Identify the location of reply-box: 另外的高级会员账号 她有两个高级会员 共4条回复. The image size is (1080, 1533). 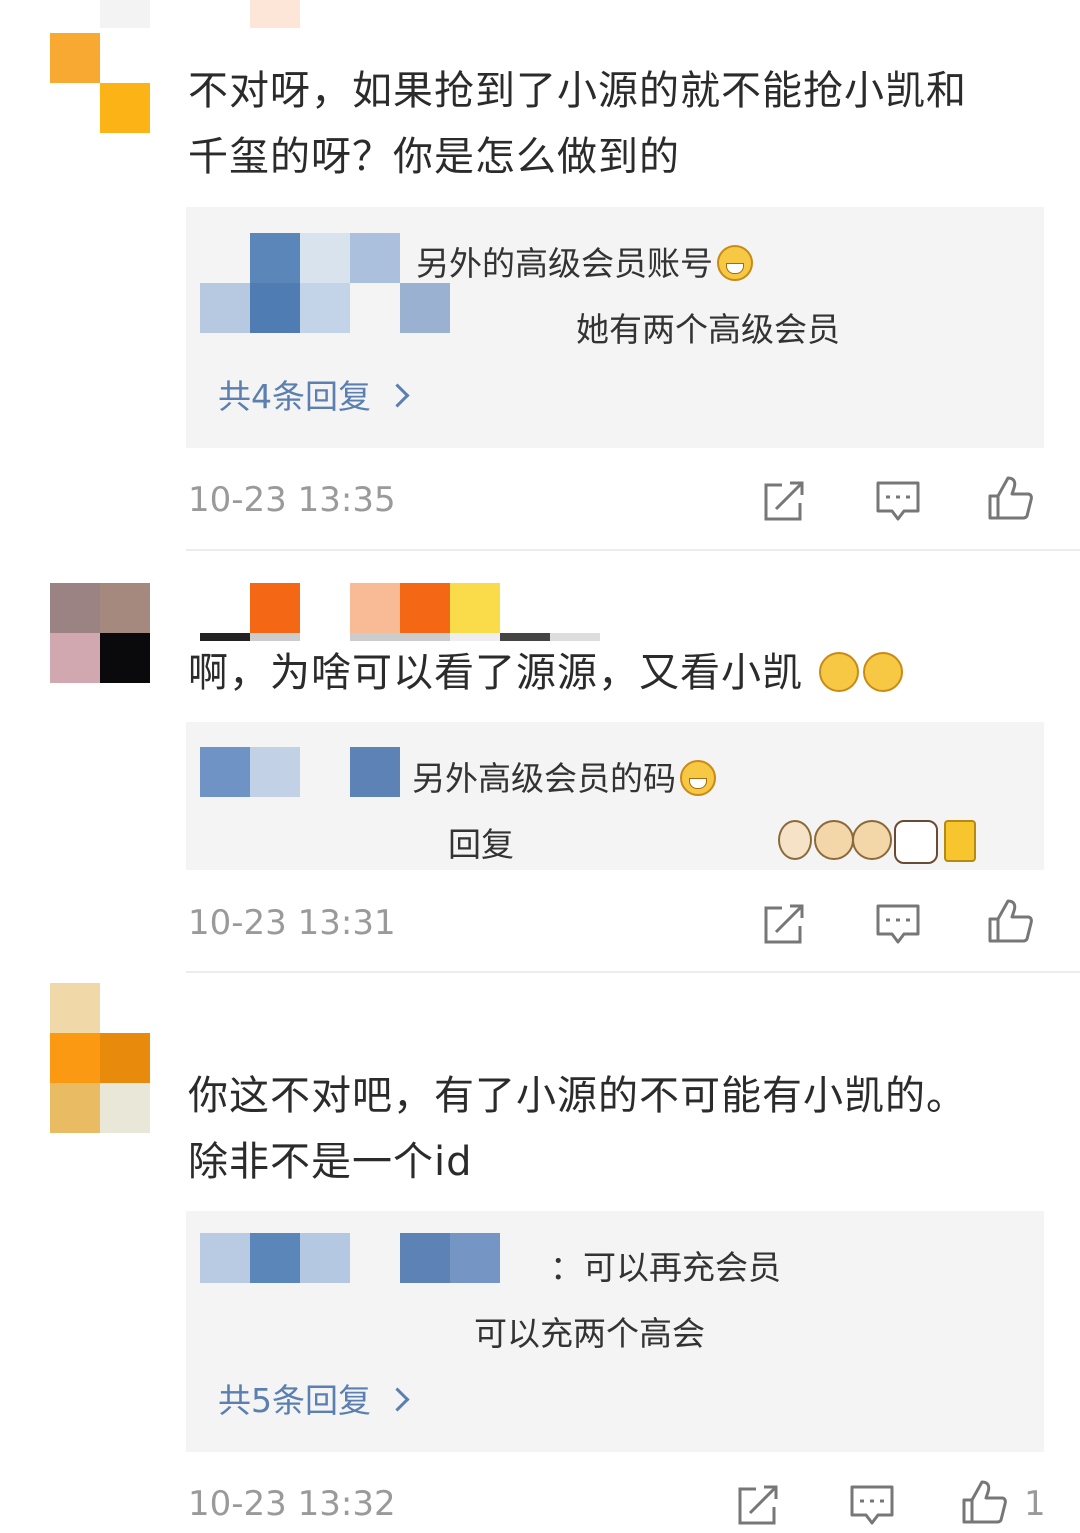
(615, 327).